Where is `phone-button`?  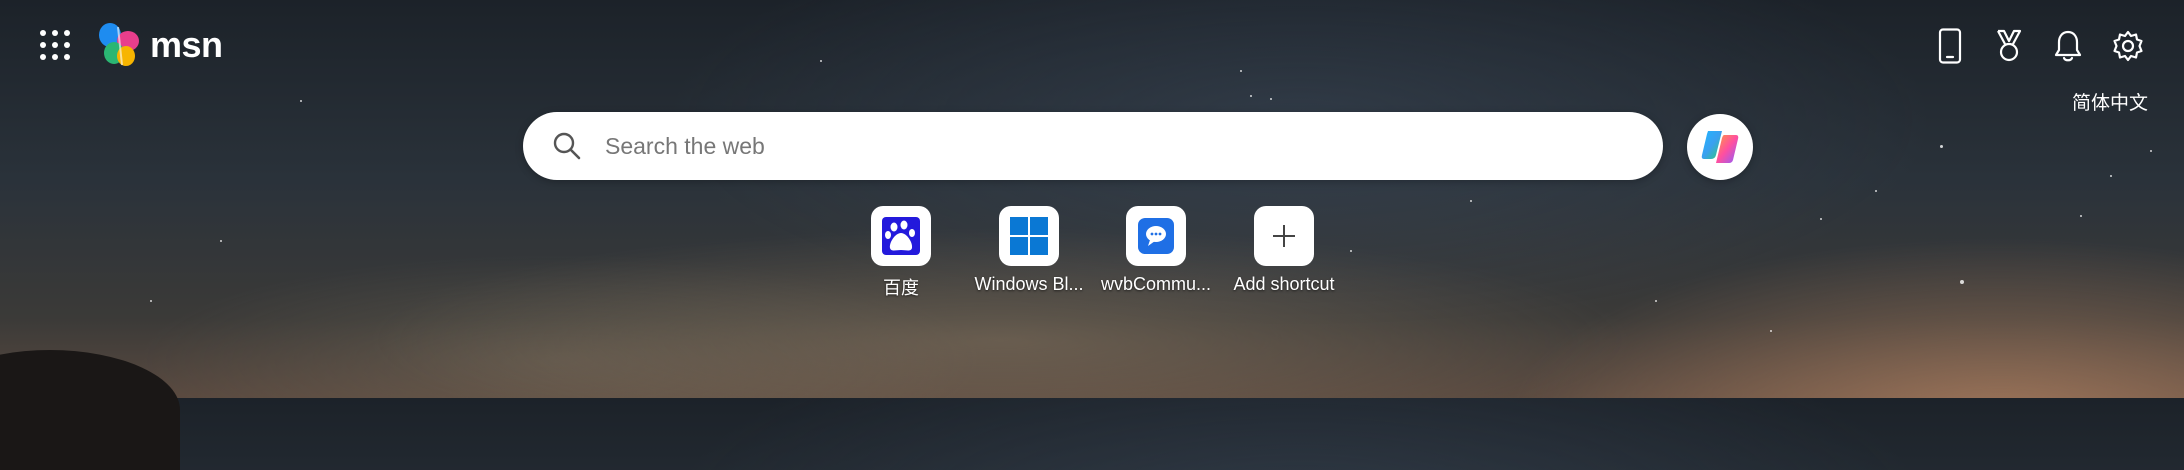 phone-button is located at coordinates (1950, 46).